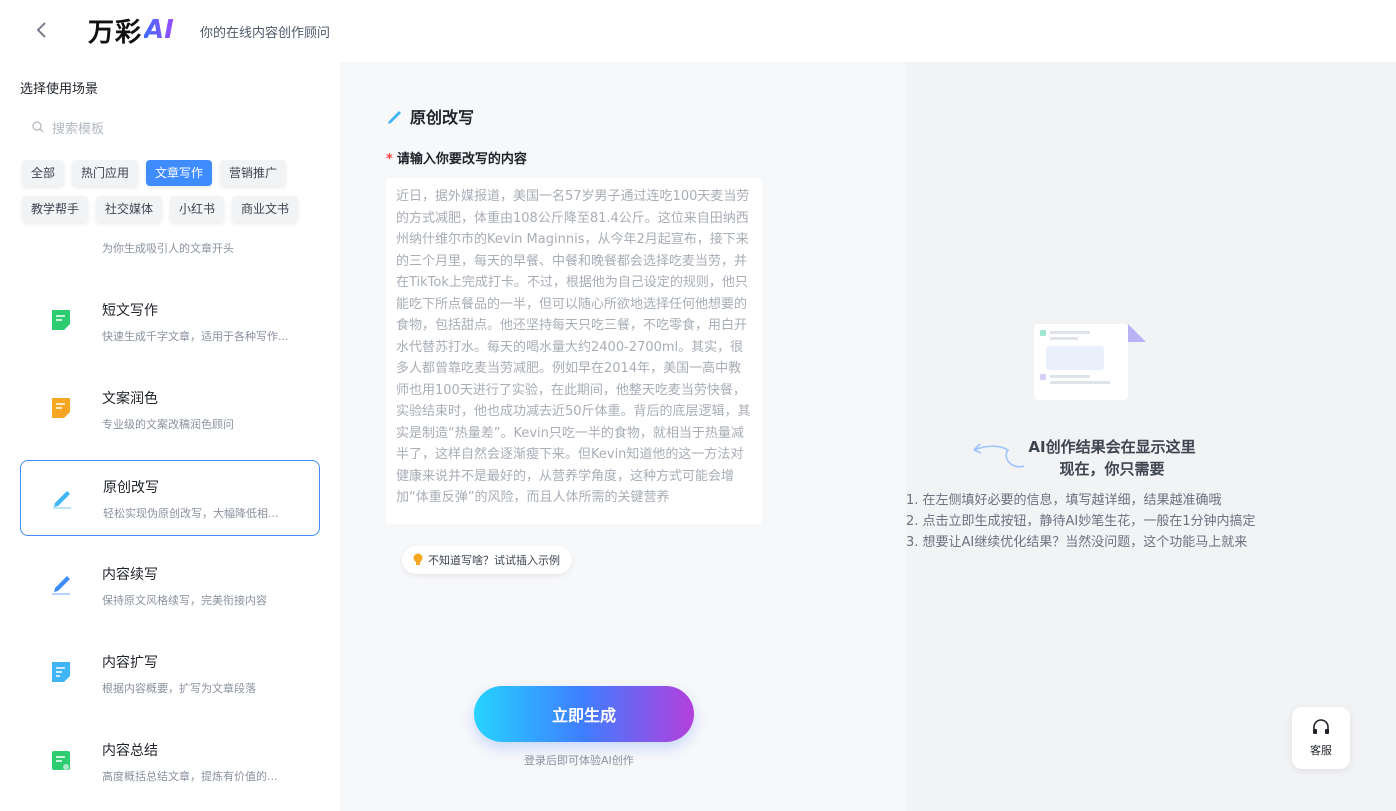  I want to click on field-label: * 请输入你要改写的内容, so click(456, 157).